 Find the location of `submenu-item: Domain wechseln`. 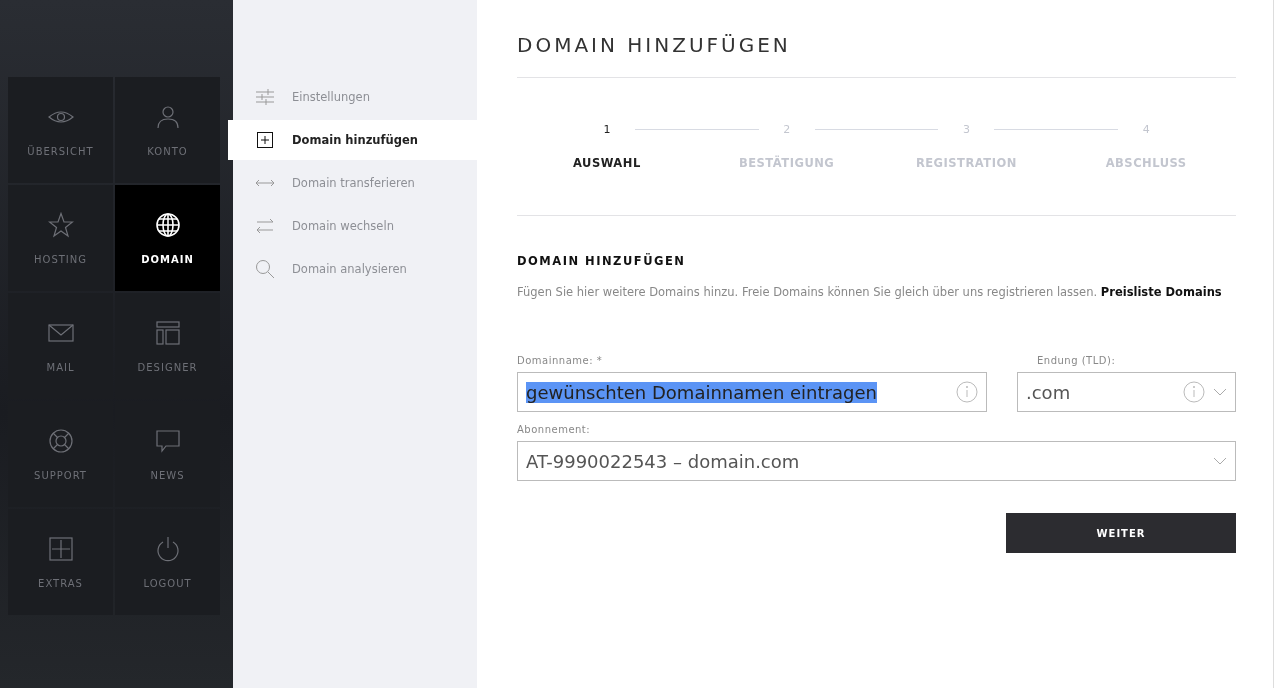

submenu-item: Domain wechseln is located at coordinates (352, 226).